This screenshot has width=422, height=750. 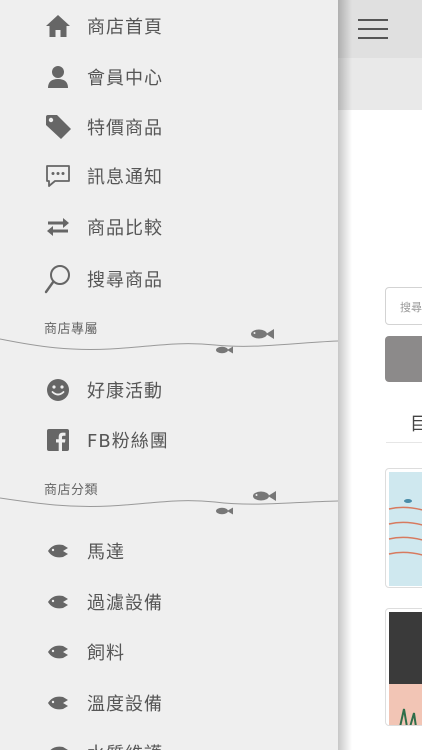 I want to click on sub-header-bar, so click(x=380, y=84).